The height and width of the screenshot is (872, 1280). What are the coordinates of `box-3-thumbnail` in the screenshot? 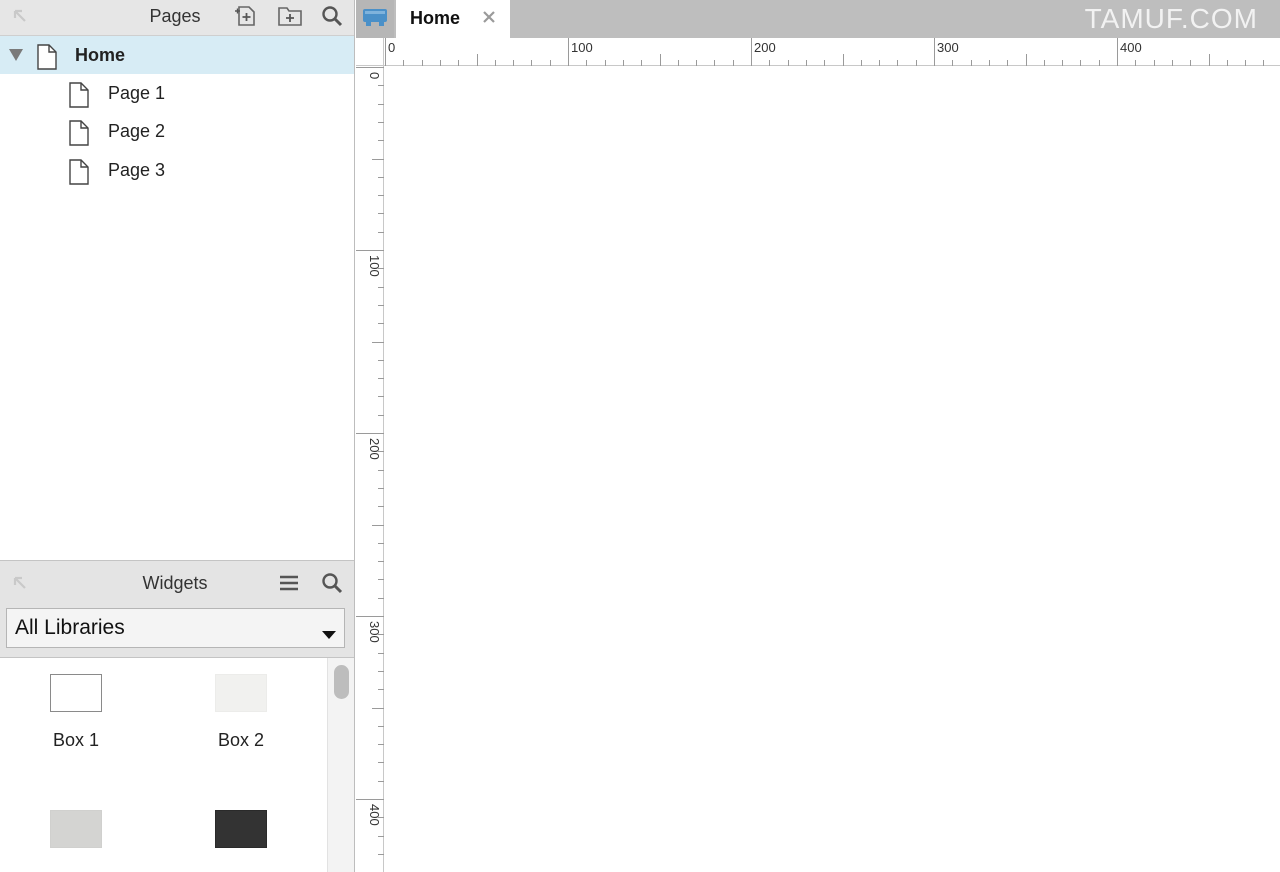 It's located at (76, 829).